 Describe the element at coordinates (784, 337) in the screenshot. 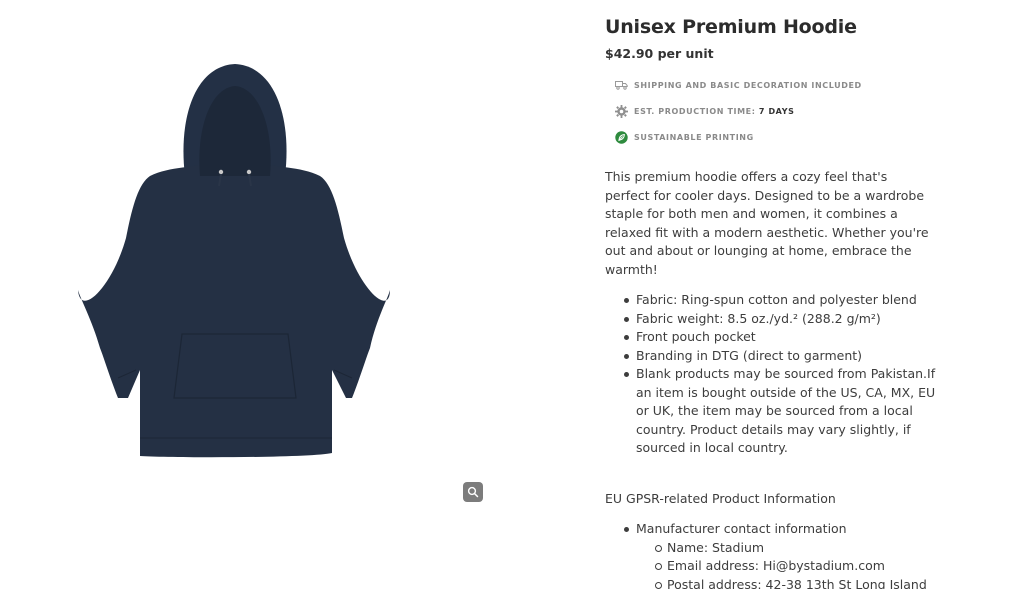

I see `list-item: Front pouch pocket` at that location.